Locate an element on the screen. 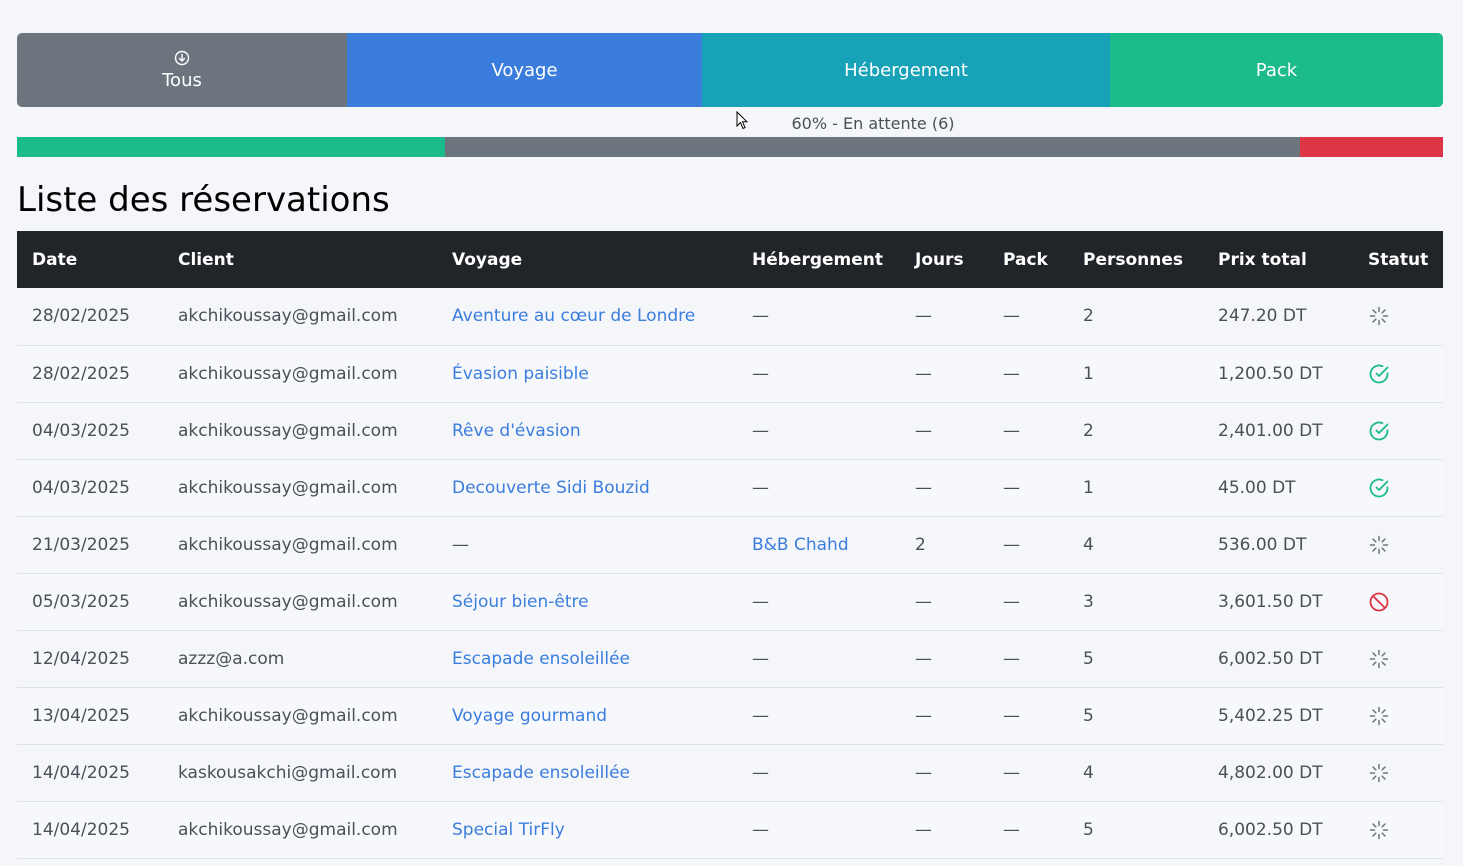 The width and height of the screenshot is (1463, 866). cell-voyage: Escapade ensoleillée is located at coordinates (587, 658).